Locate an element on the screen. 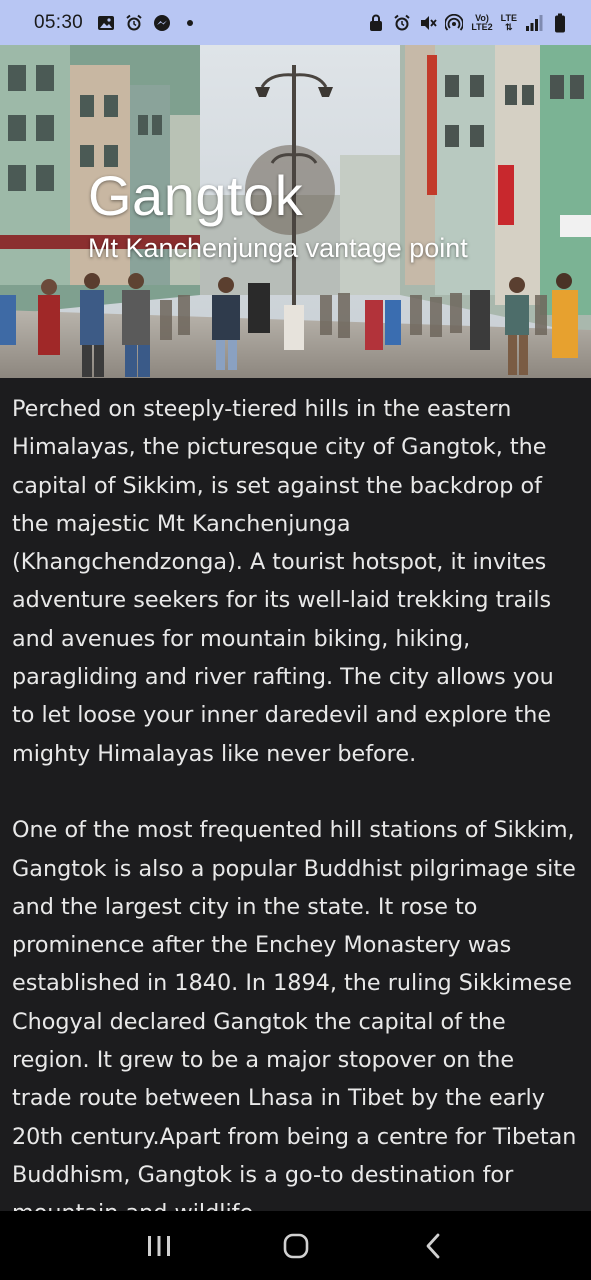 The height and width of the screenshot is (1280, 591). recents-button is located at coordinates (159, 1246).